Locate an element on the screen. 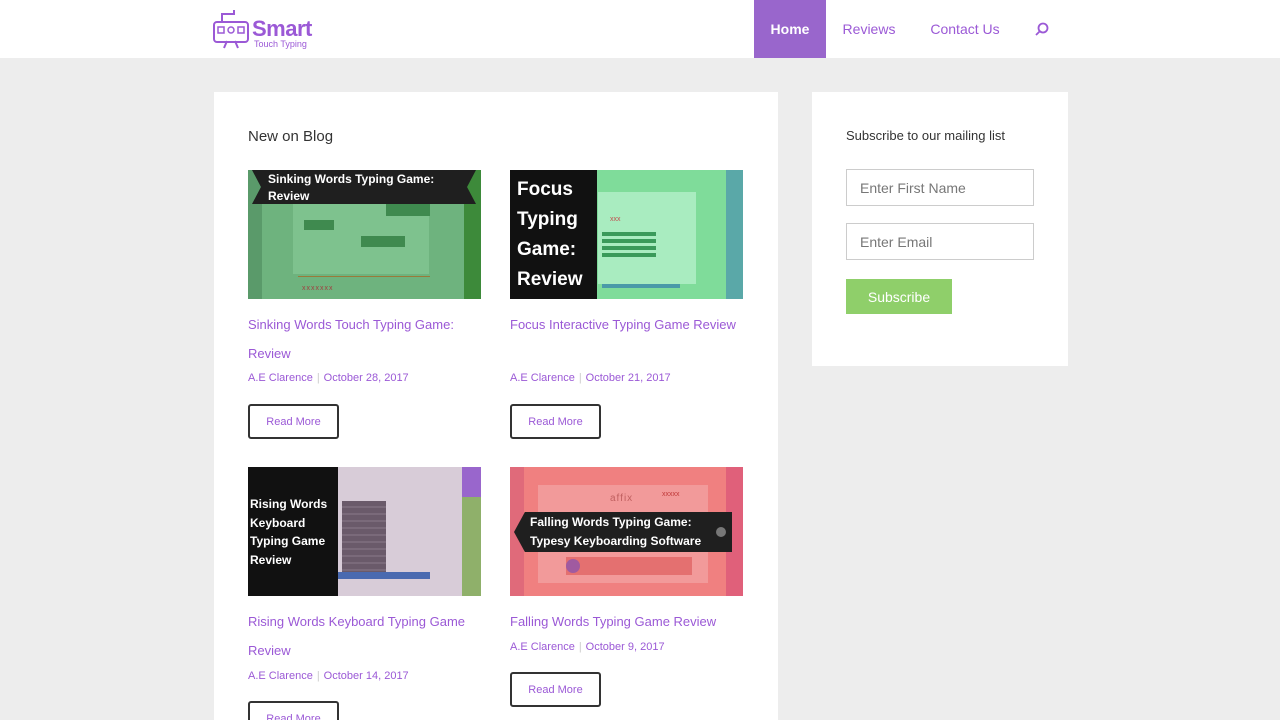 The height and width of the screenshot is (720, 1280). post-thumbnail: Rising Words Keyboard Typing Game Review is located at coordinates (364, 531).